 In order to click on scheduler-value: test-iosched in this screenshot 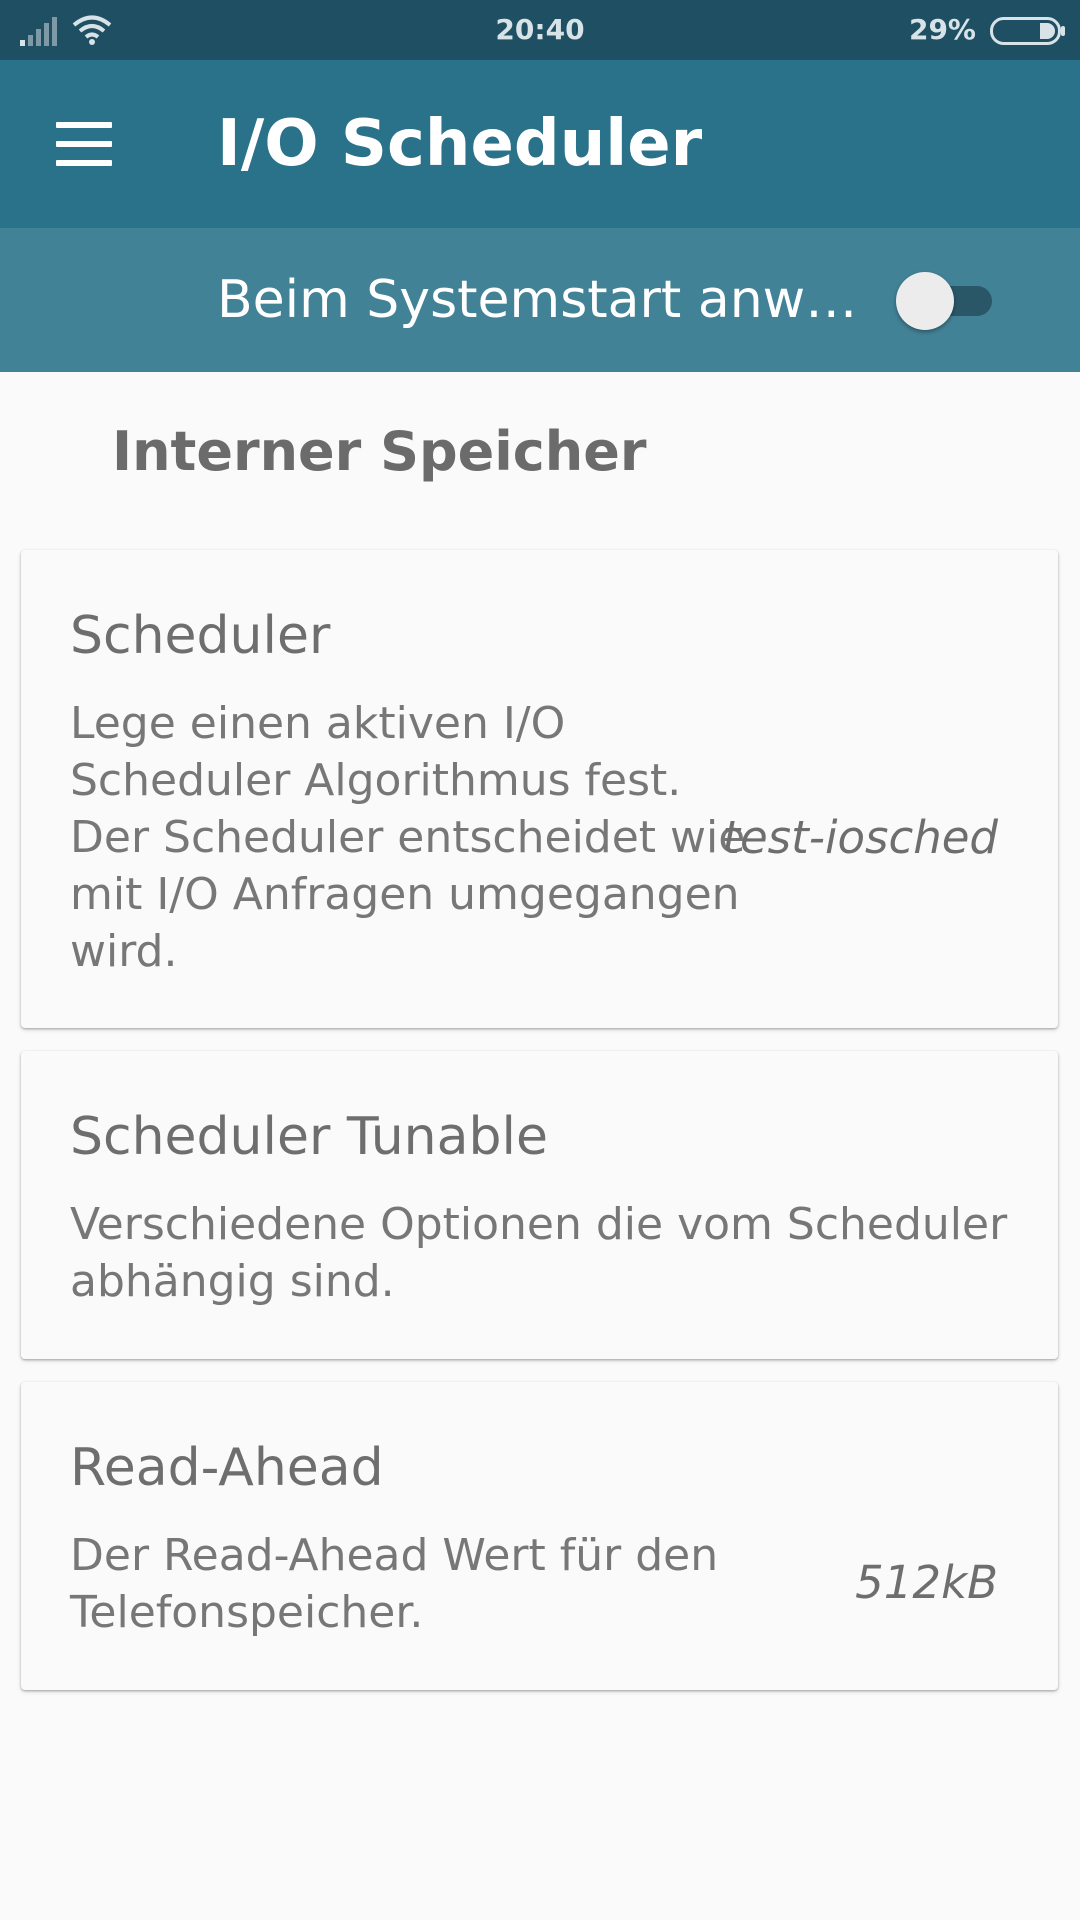, I will do `click(860, 837)`.